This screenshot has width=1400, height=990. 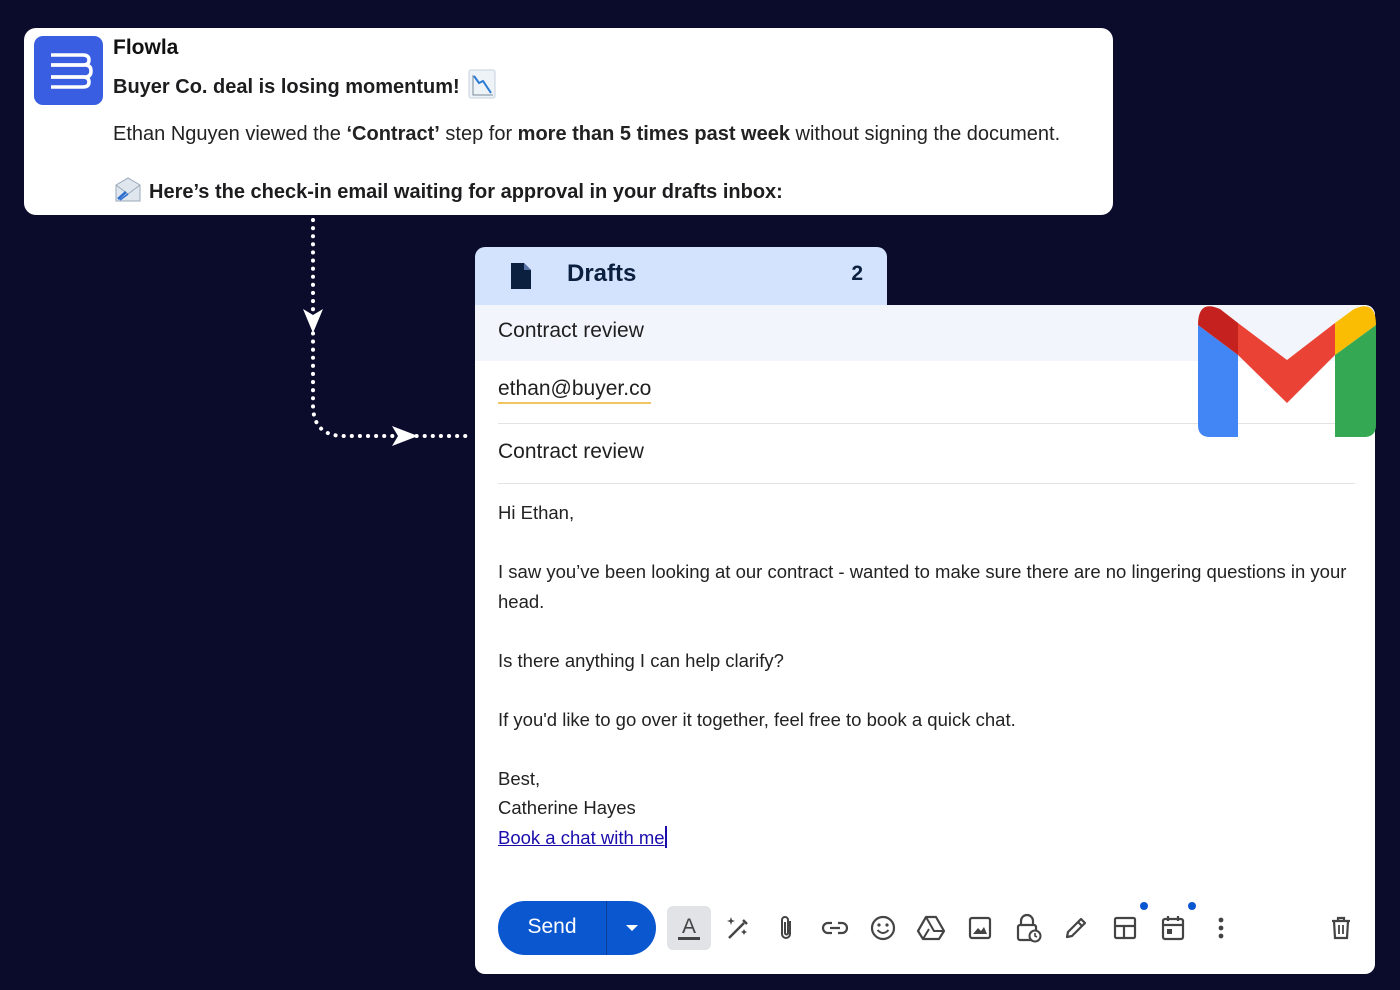 I want to click on drafts-count: 2, so click(x=857, y=273).